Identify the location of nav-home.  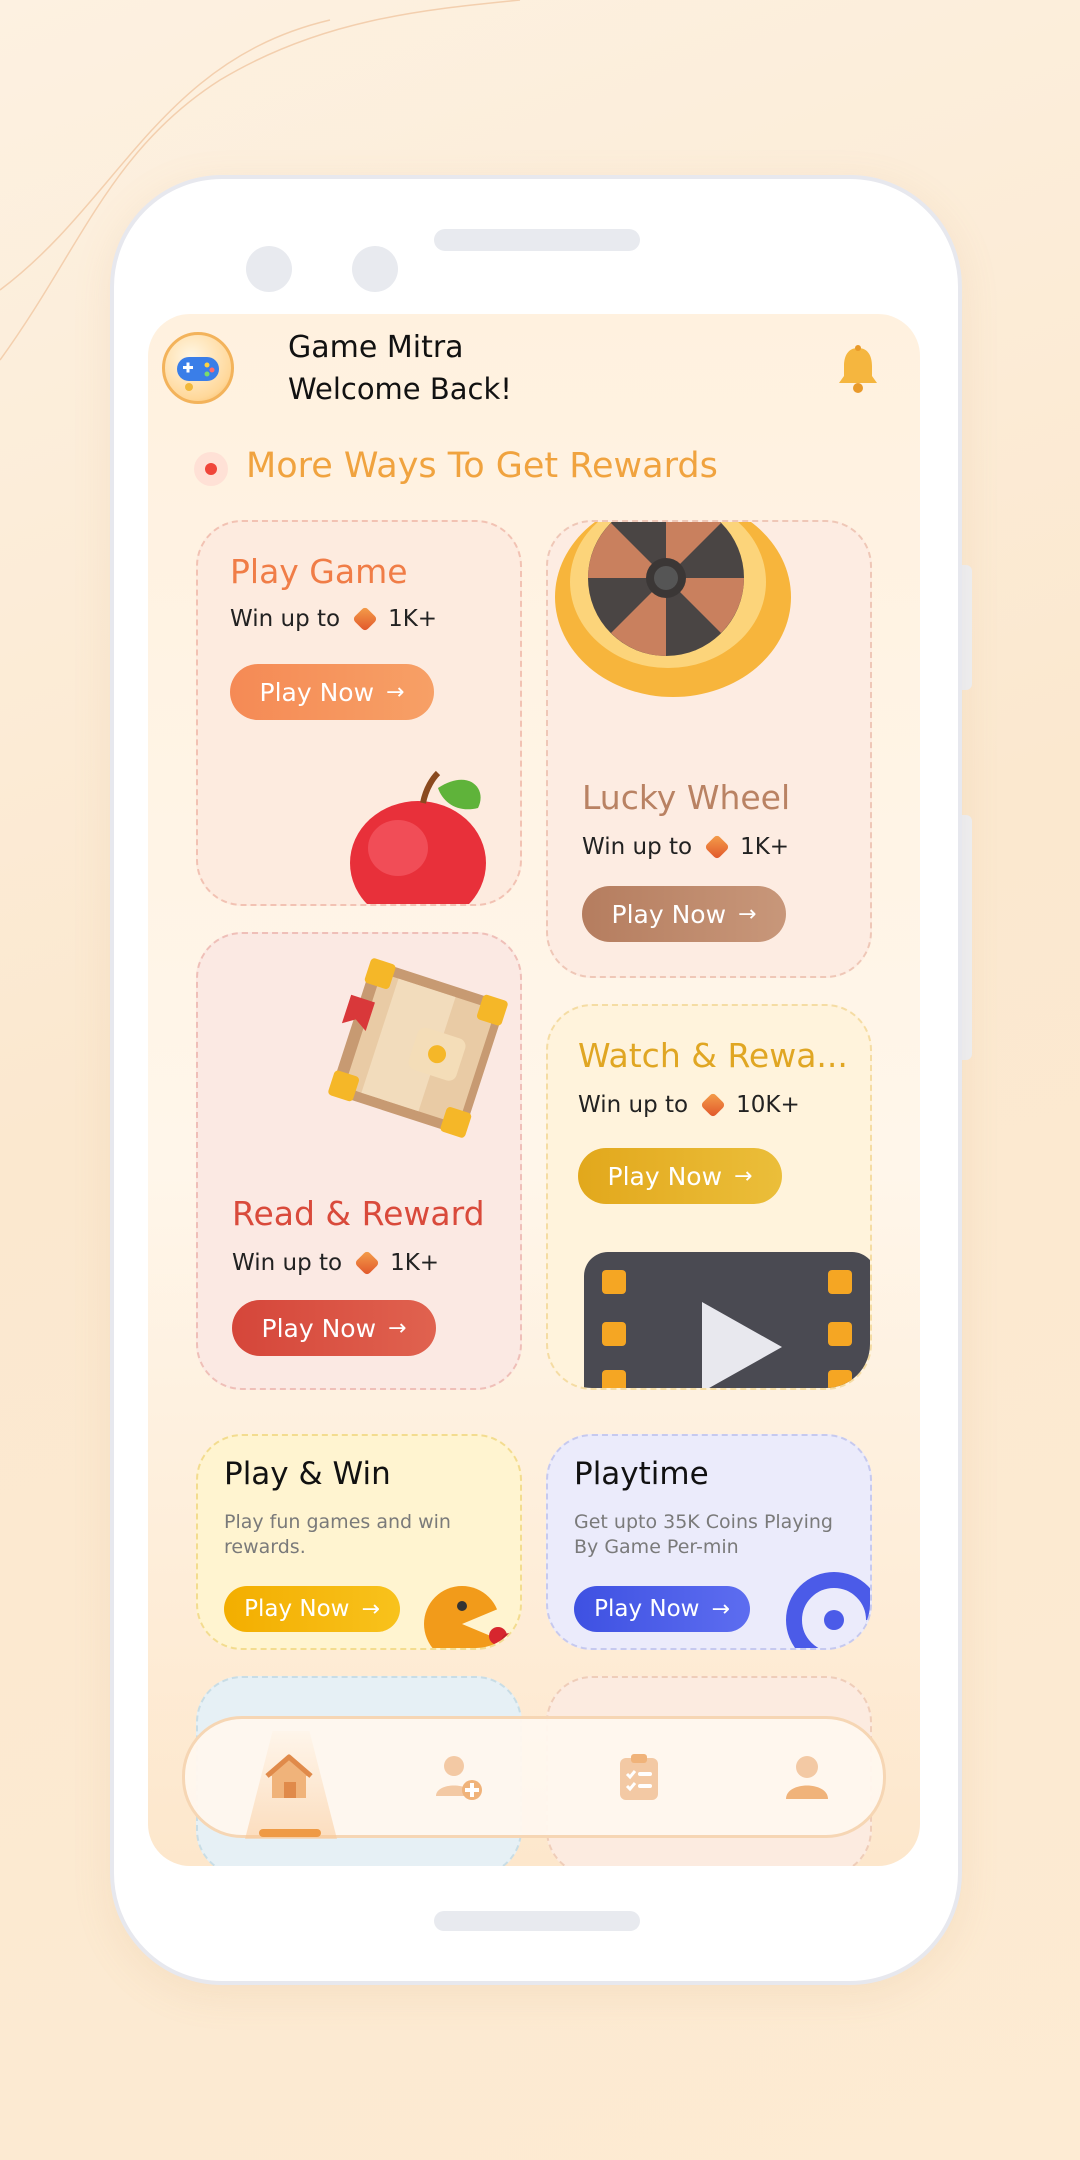
(289, 1777).